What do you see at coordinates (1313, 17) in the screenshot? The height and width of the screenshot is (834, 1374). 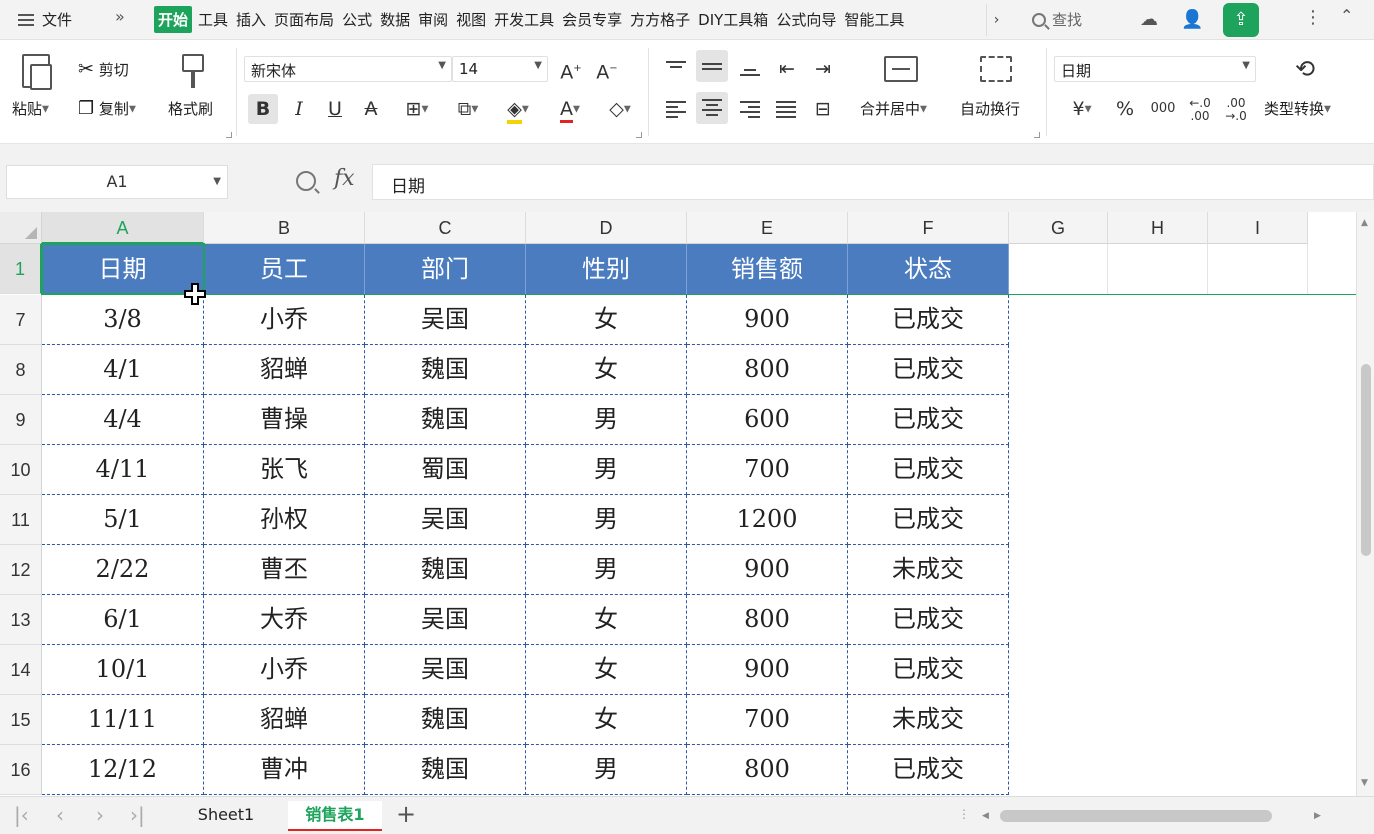 I see `more-options-icon: ⋮` at bounding box center [1313, 17].